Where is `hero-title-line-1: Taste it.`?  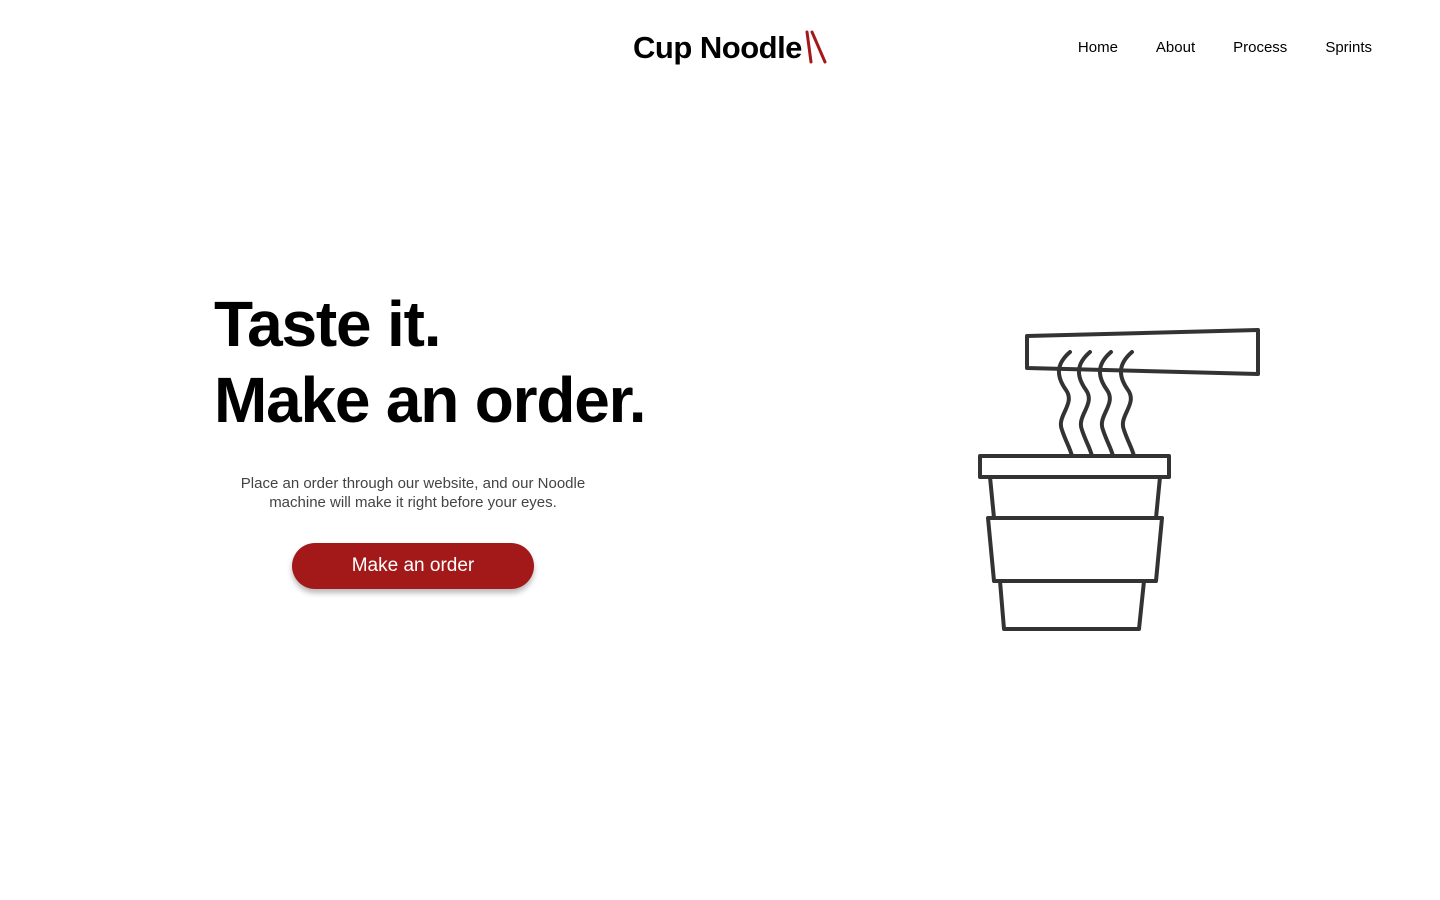 hero-title-line-1: Taste it. is located at coordinates (327, 324).